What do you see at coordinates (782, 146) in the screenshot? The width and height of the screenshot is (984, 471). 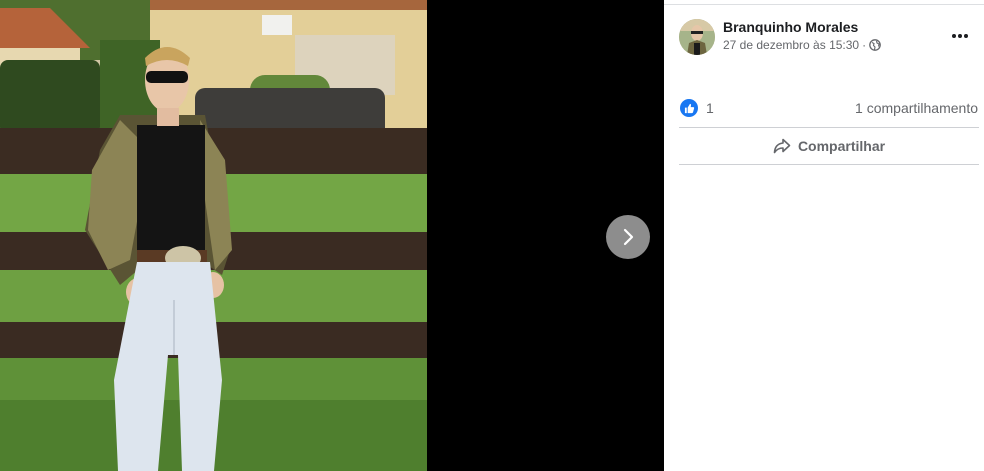 I see `share-arrow-icon` at bounding box center [782, 146].